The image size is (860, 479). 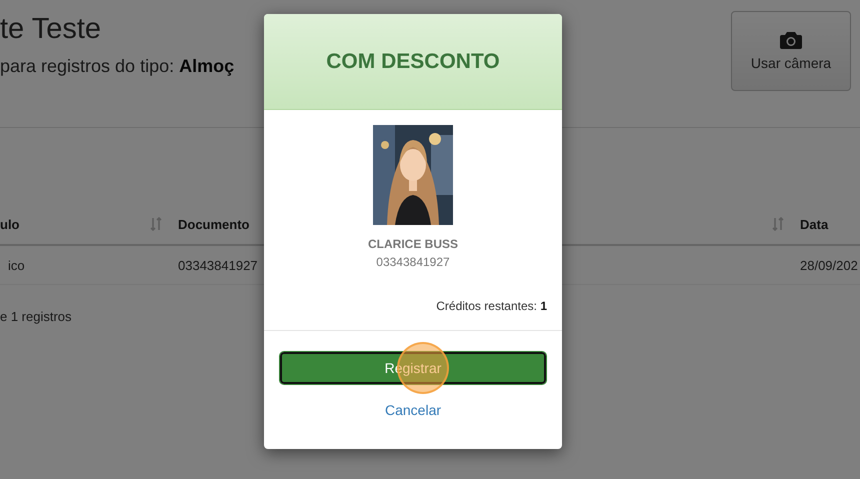 I want to click on camera-icon, so click(x=791, y=40).